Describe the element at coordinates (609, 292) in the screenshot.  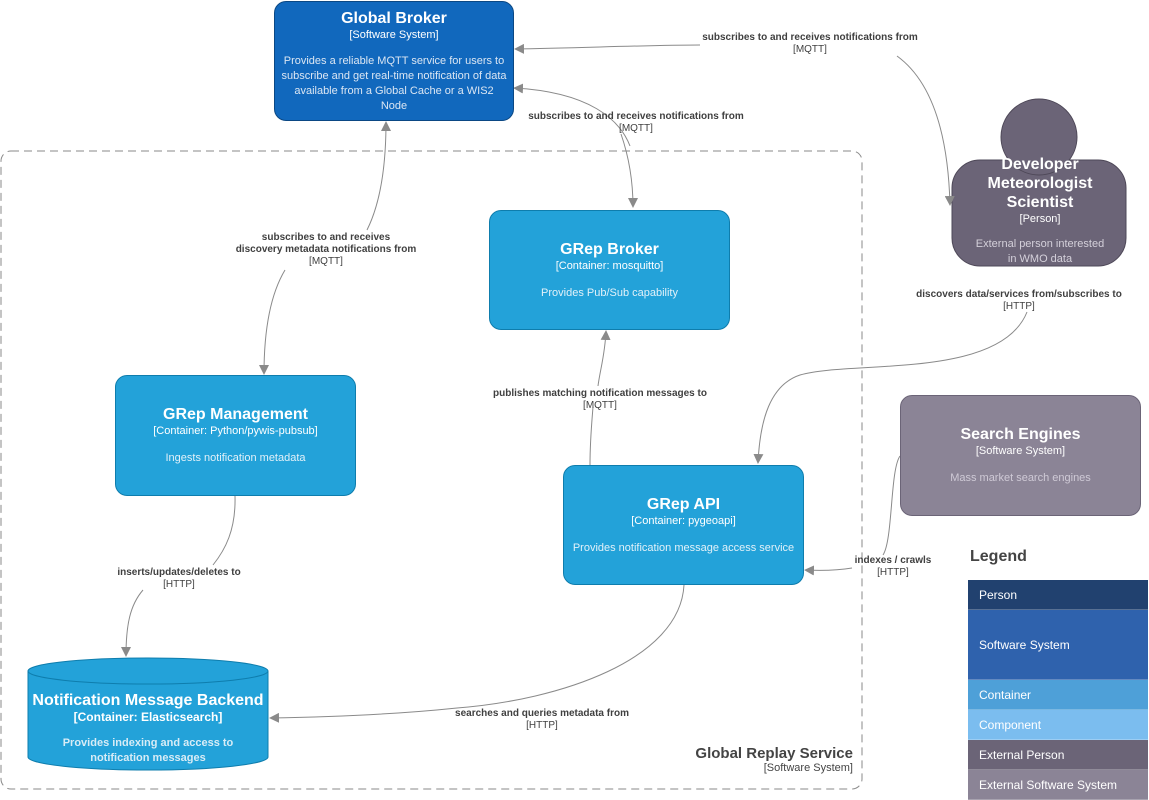
I see `node-description: Provides Pub/Sub capability` at that location.